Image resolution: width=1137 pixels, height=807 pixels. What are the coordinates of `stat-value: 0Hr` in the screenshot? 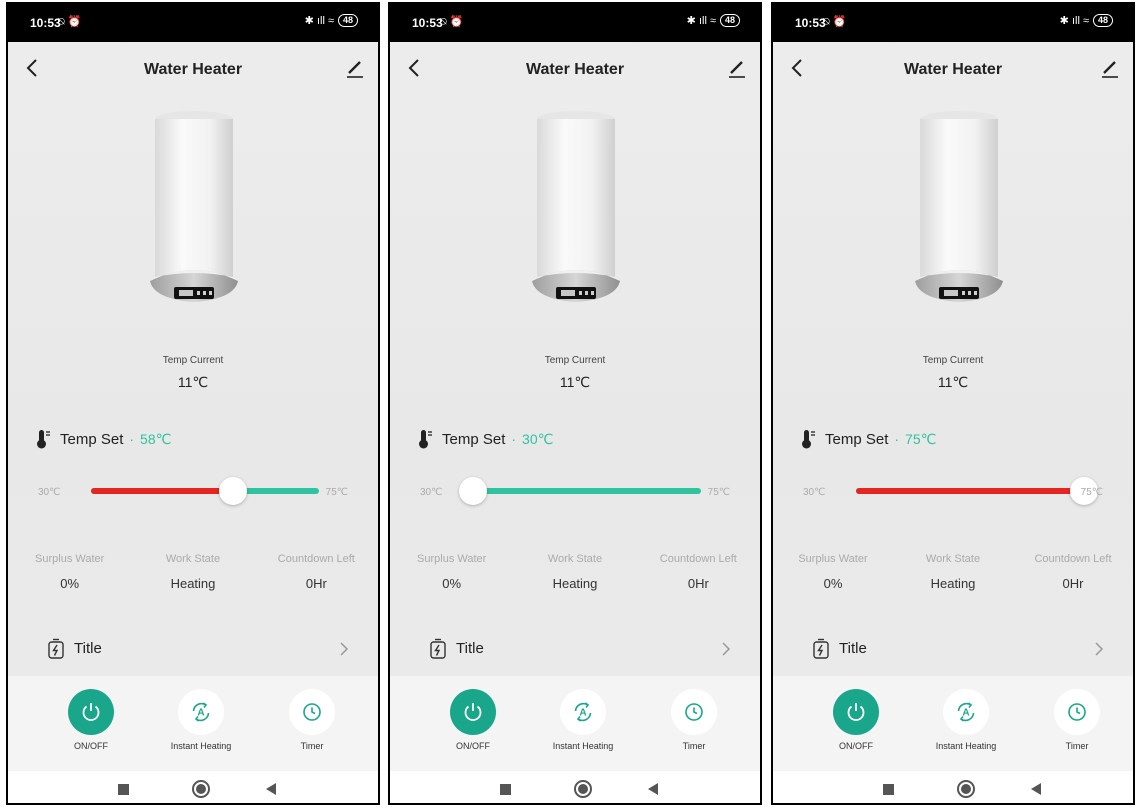 It's located at (316, 583).